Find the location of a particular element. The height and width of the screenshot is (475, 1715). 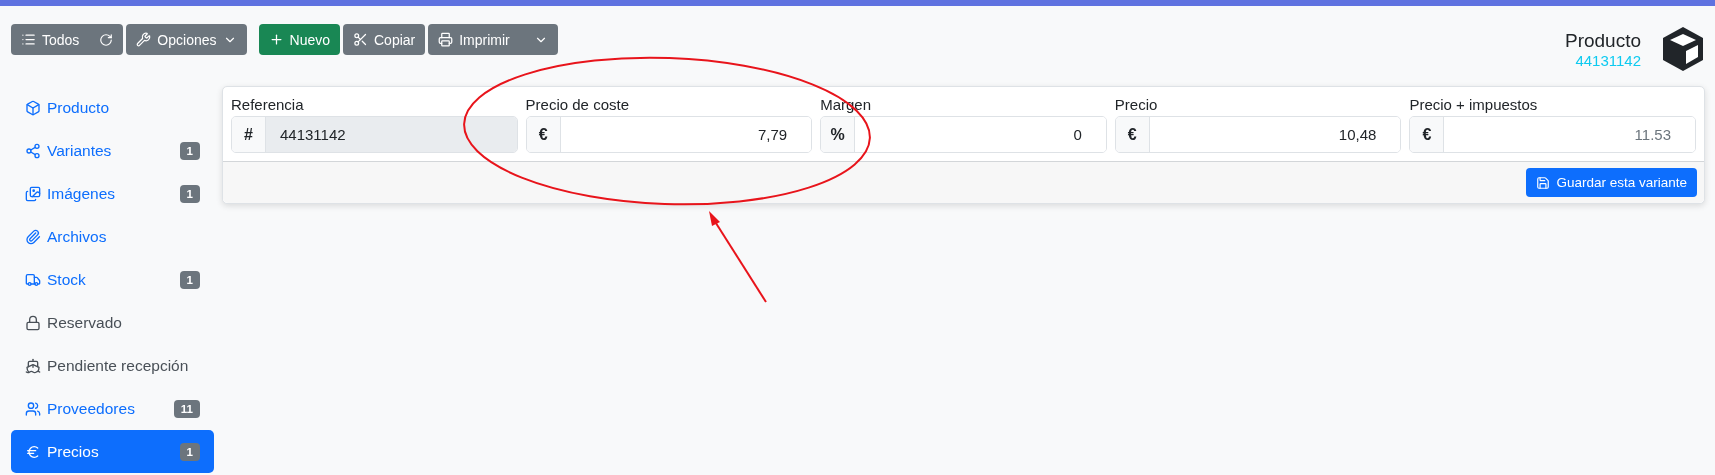

toolbar-button: Copiar is located at coordinates (384, 39).